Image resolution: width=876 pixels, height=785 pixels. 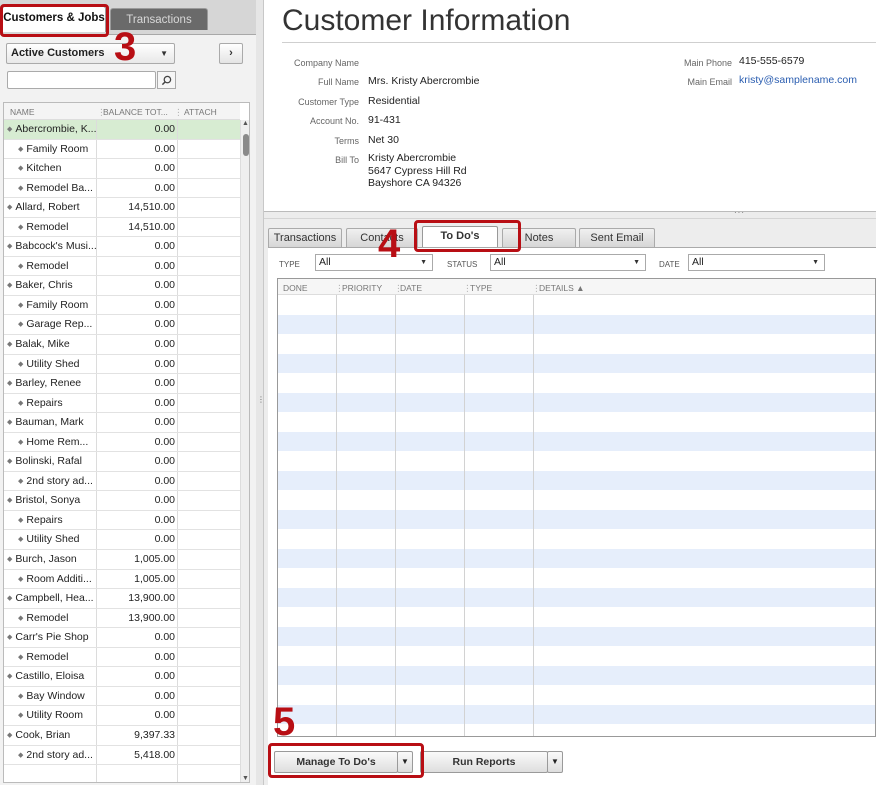 What do you see at coordinates (568, 262) in the screenshot?
I see `status-filter-select: All ▼` at bounding box center [568, 262].